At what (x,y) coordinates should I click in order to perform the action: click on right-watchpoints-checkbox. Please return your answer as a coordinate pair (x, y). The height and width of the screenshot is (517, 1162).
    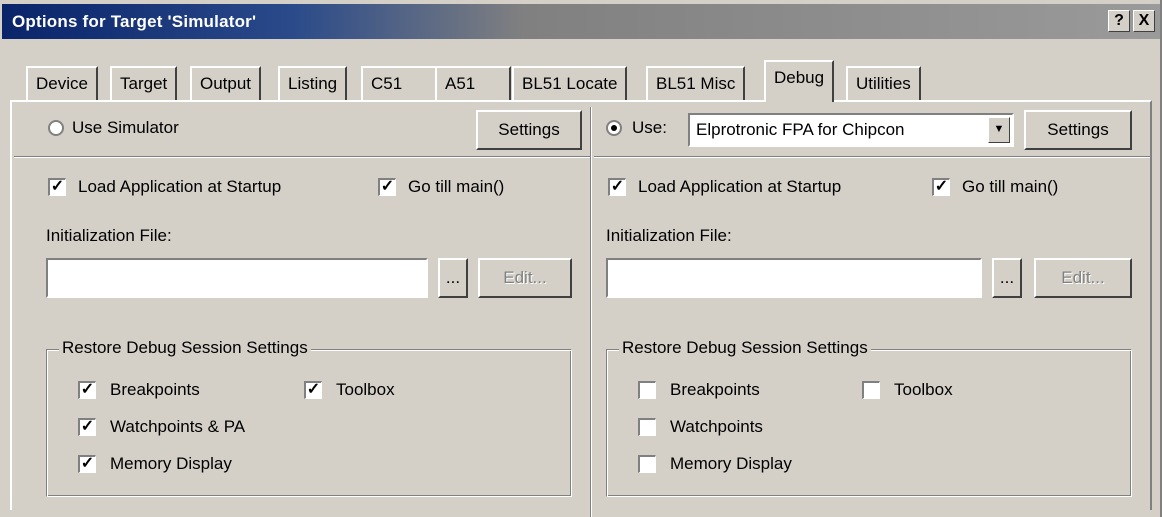
    Looking at the image, I should click on (647, 427).